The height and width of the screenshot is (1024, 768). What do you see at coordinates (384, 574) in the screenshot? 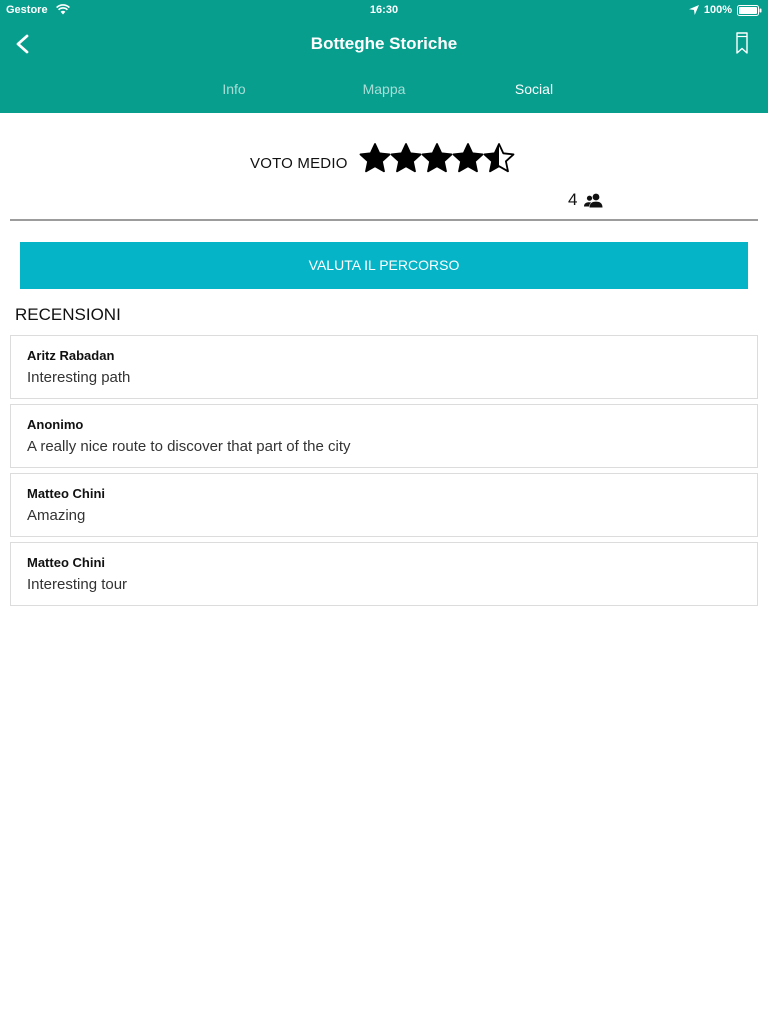
I see `review-card: Matteo Chini Interesting tour` at bounding box center [384, 574].